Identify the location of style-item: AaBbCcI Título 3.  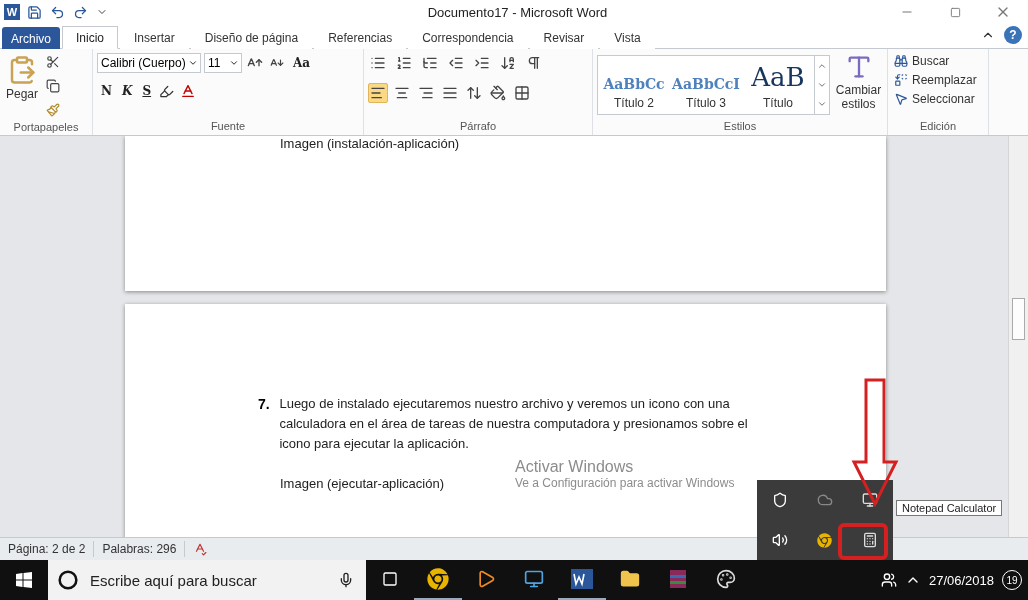
(706, 85).